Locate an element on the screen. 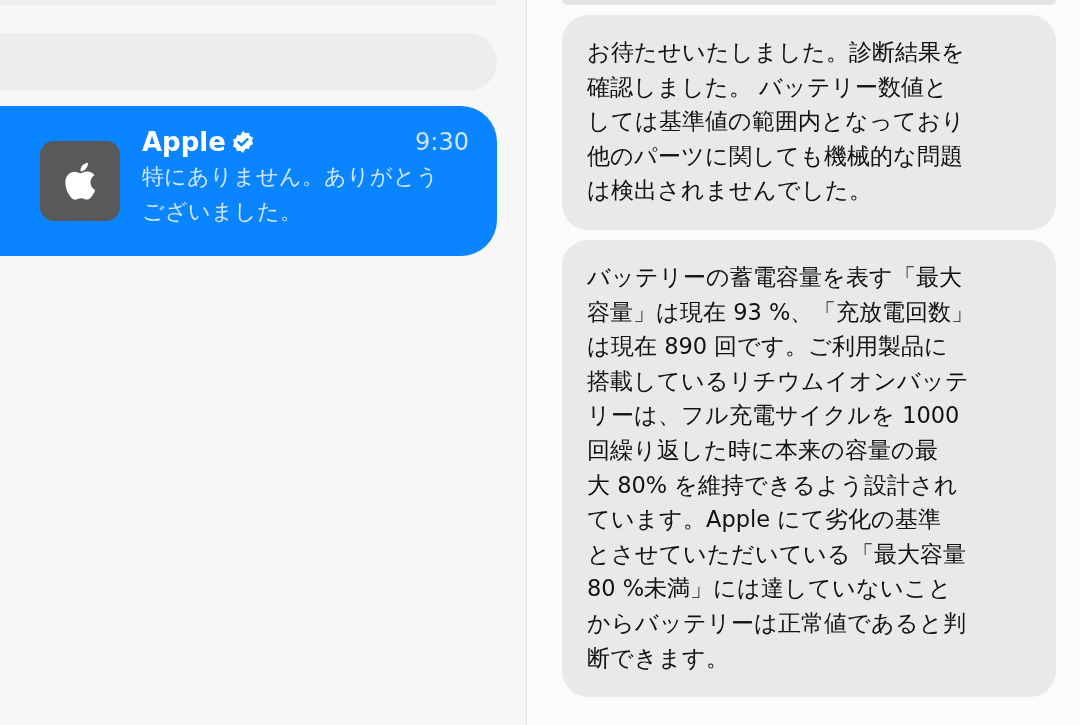 This screenshot has width=1080, height=725. message-preview: 特にありません。ありがとう ございました。 is located at coordinates (291, 194).